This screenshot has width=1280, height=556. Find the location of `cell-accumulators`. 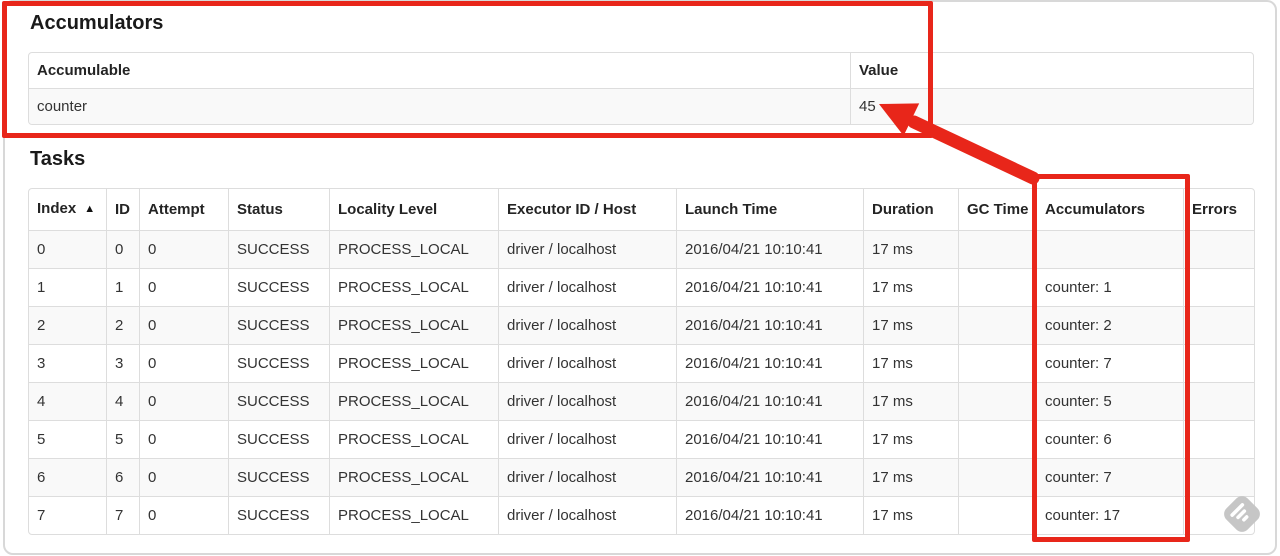

cell-accumulators is located at coordinates (1109, 249).